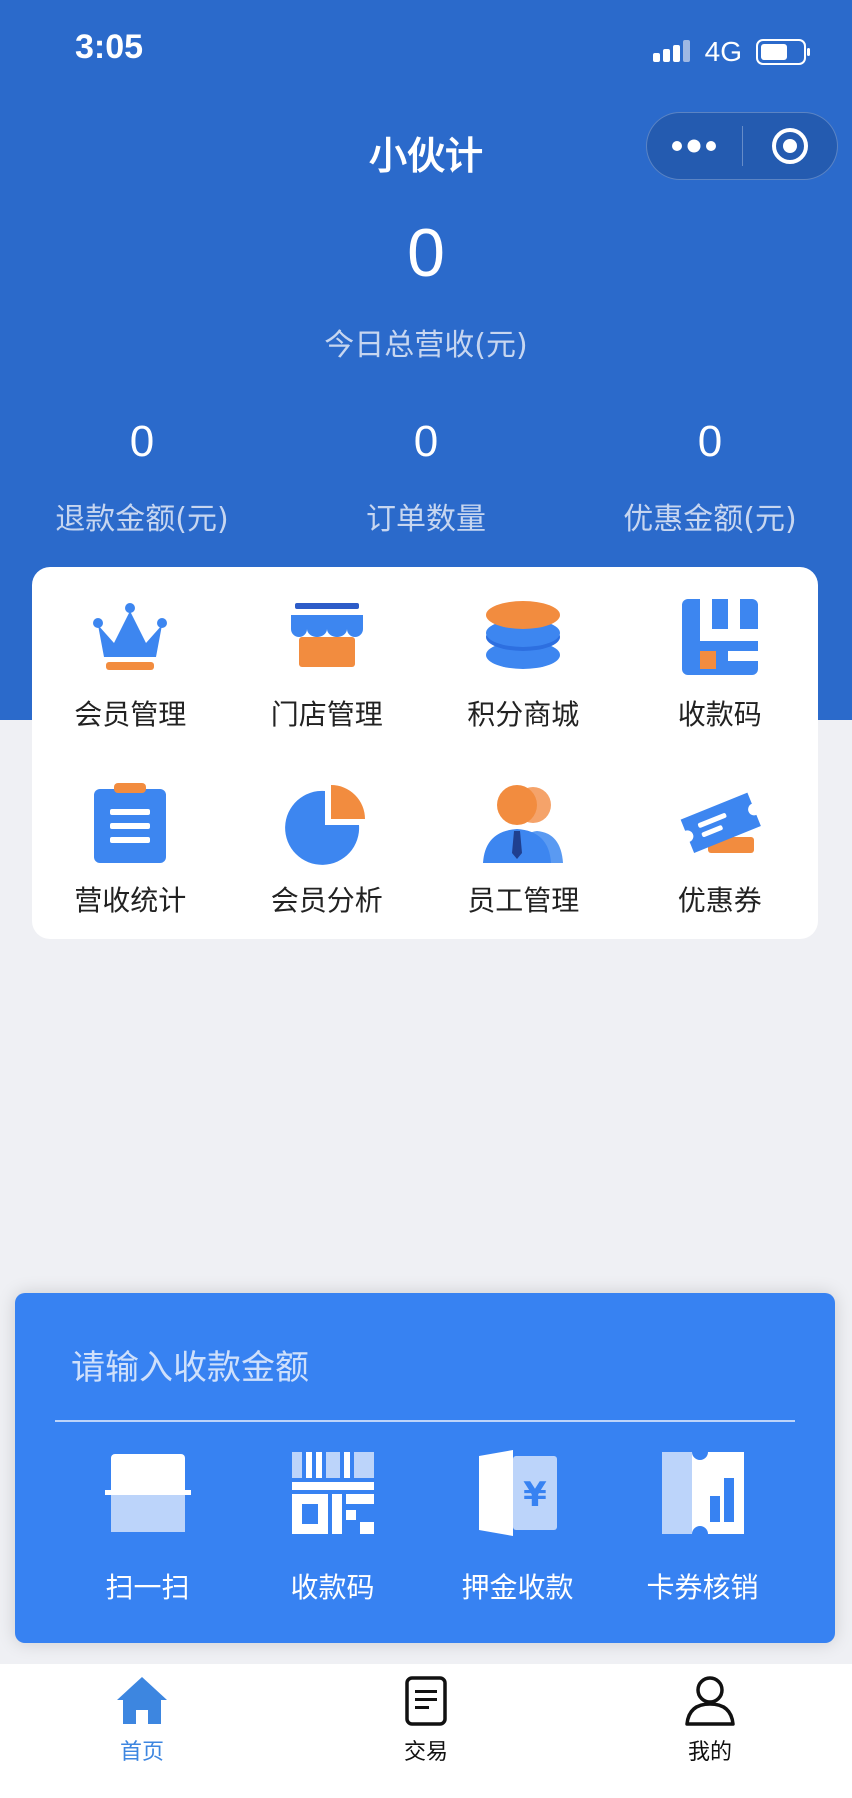 The height and width of the screenshot is (1798, 852). What do you see at coordinates (523, 637) in the screenshot?
I see `coin-stack-icon` at bounding box center [523, 637].